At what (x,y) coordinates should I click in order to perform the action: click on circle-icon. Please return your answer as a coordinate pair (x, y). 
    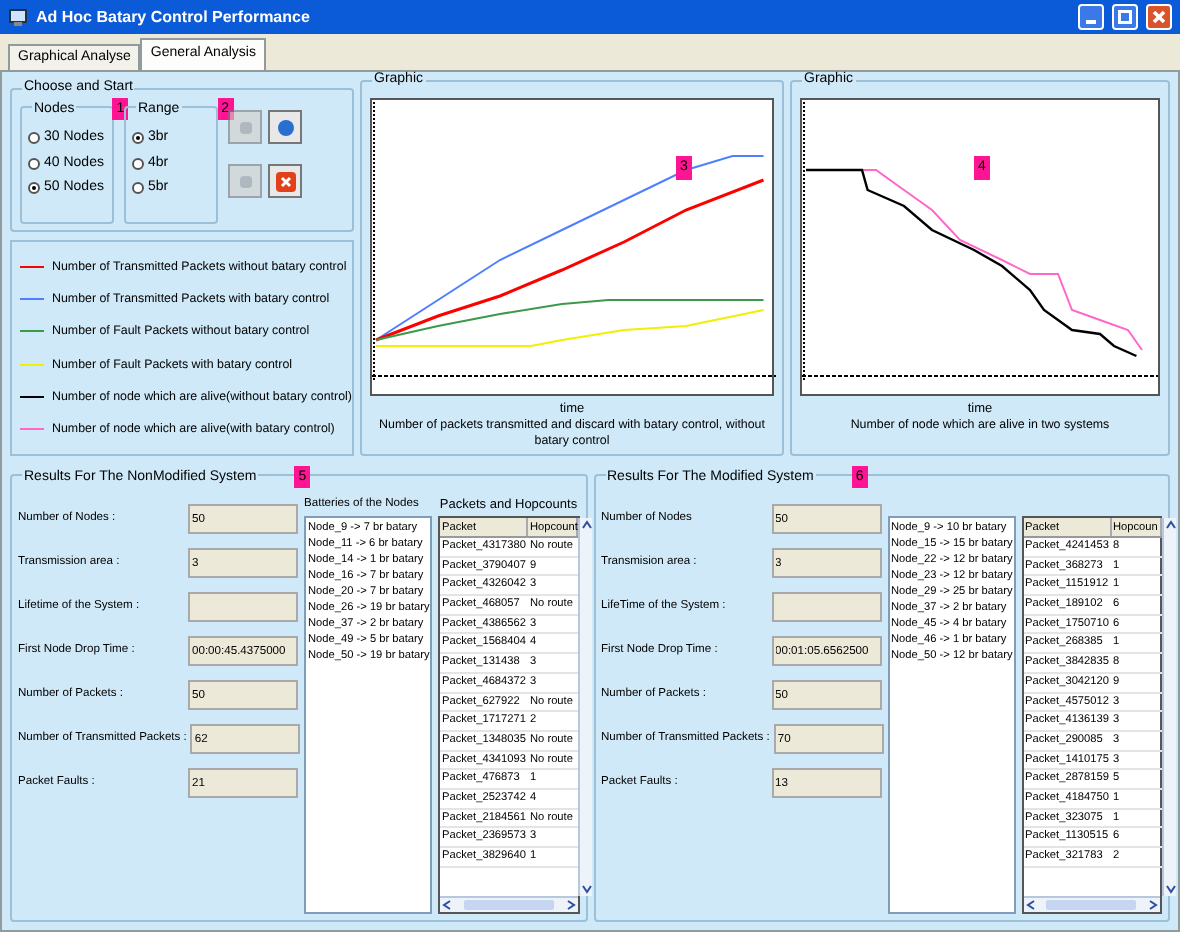
    Looking at the image, I should click on (285, 127).